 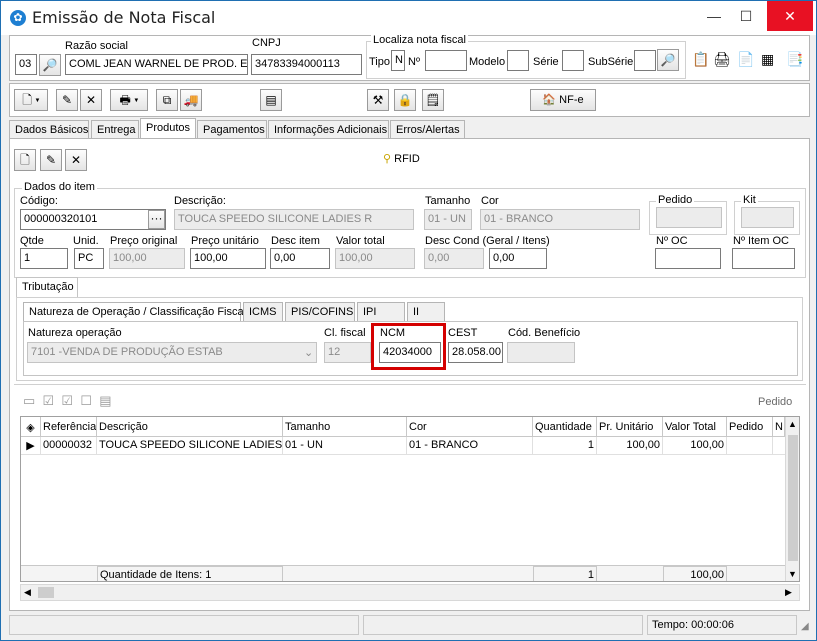 I want to click on cnpj-label: CNPJ, so click(x=266, y=43).